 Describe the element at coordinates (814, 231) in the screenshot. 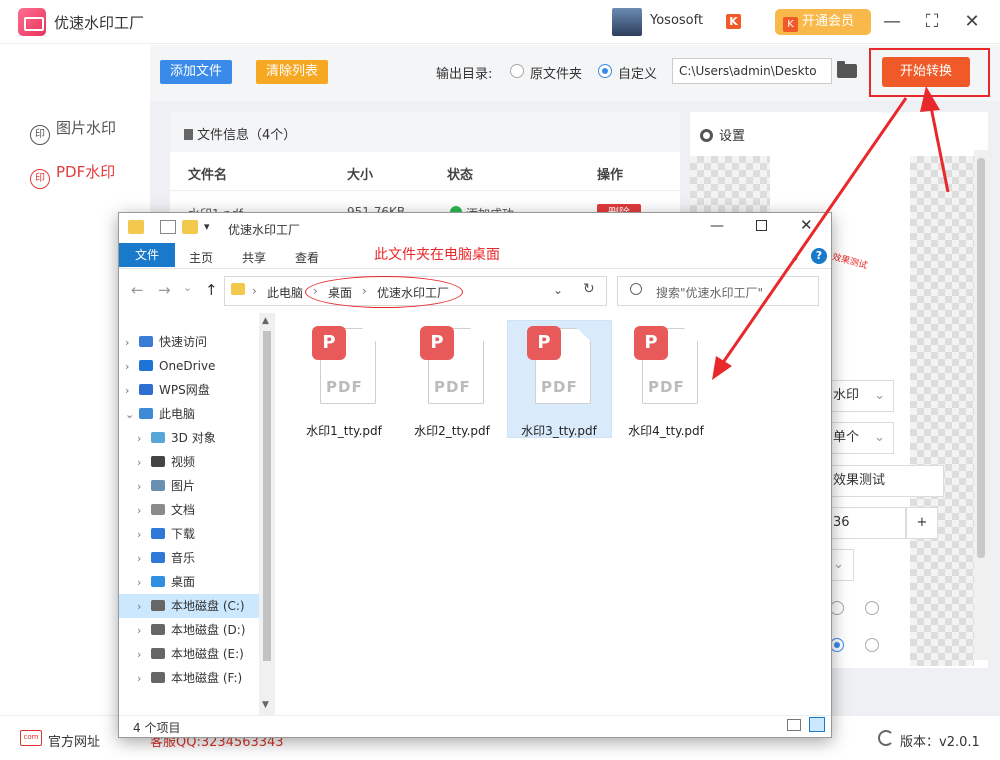

I see `arrow-line-down` at that location.